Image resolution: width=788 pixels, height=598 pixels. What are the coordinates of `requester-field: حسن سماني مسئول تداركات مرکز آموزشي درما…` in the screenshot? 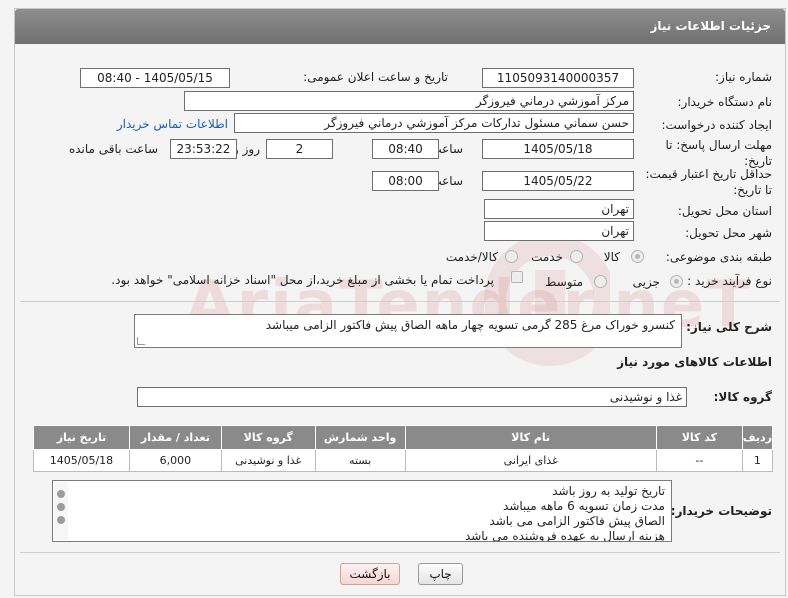 It's located at (434, 123).